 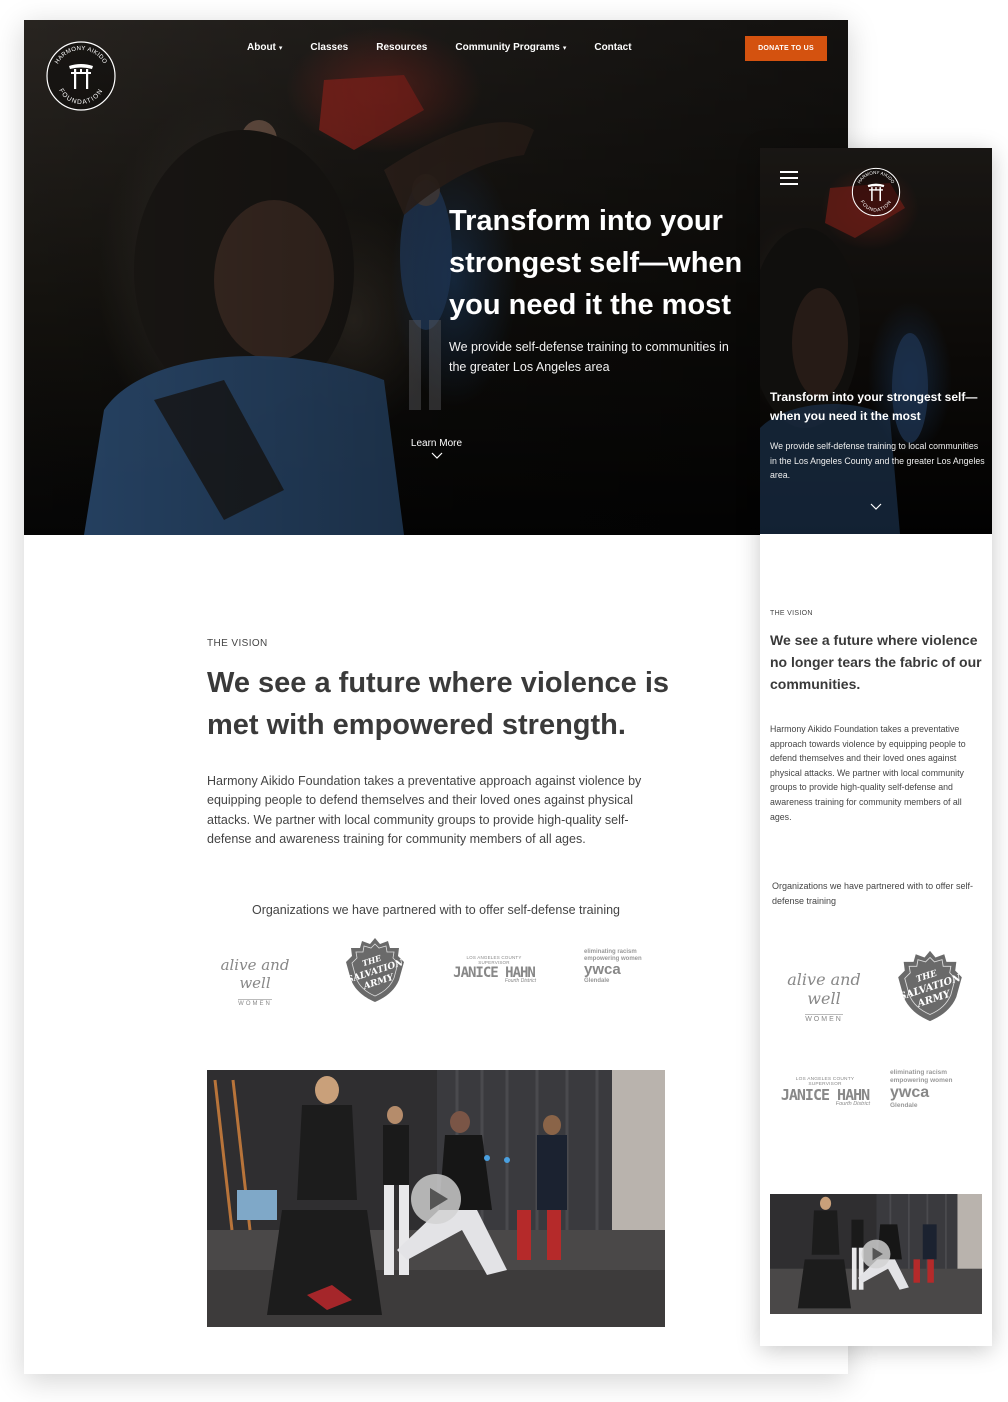 What do you see at coordinates (824, 996) in the screenshot?
I see `mobile-alive-and-well-logo: alive and well WOMEN` at bounding box center [824, 996].